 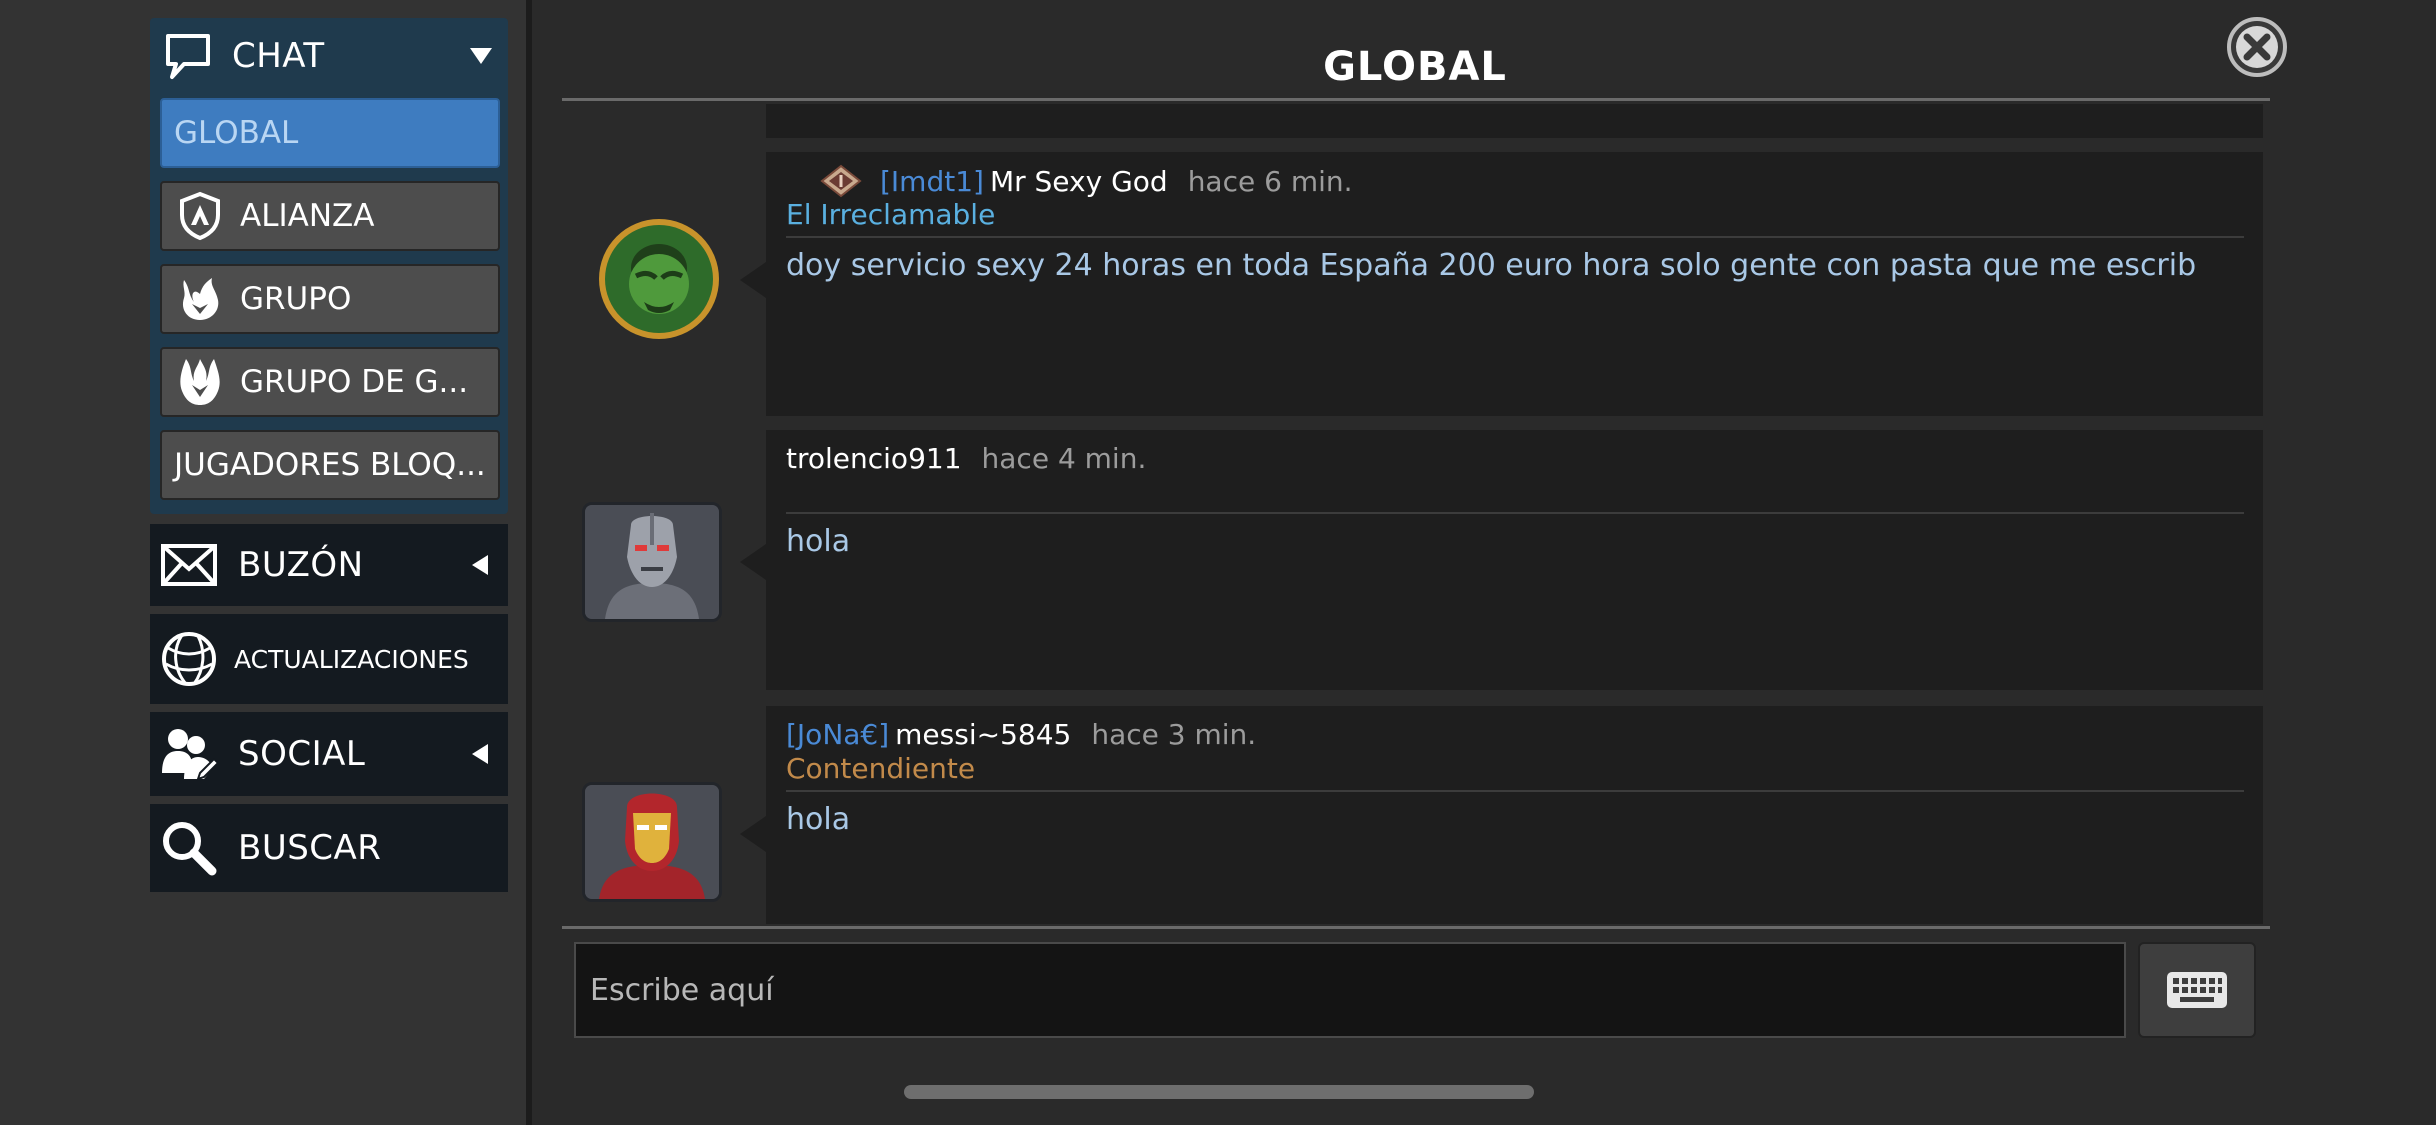 I want to click on sidebar-item-label: BUZÓN, so click(x=301, y=565).